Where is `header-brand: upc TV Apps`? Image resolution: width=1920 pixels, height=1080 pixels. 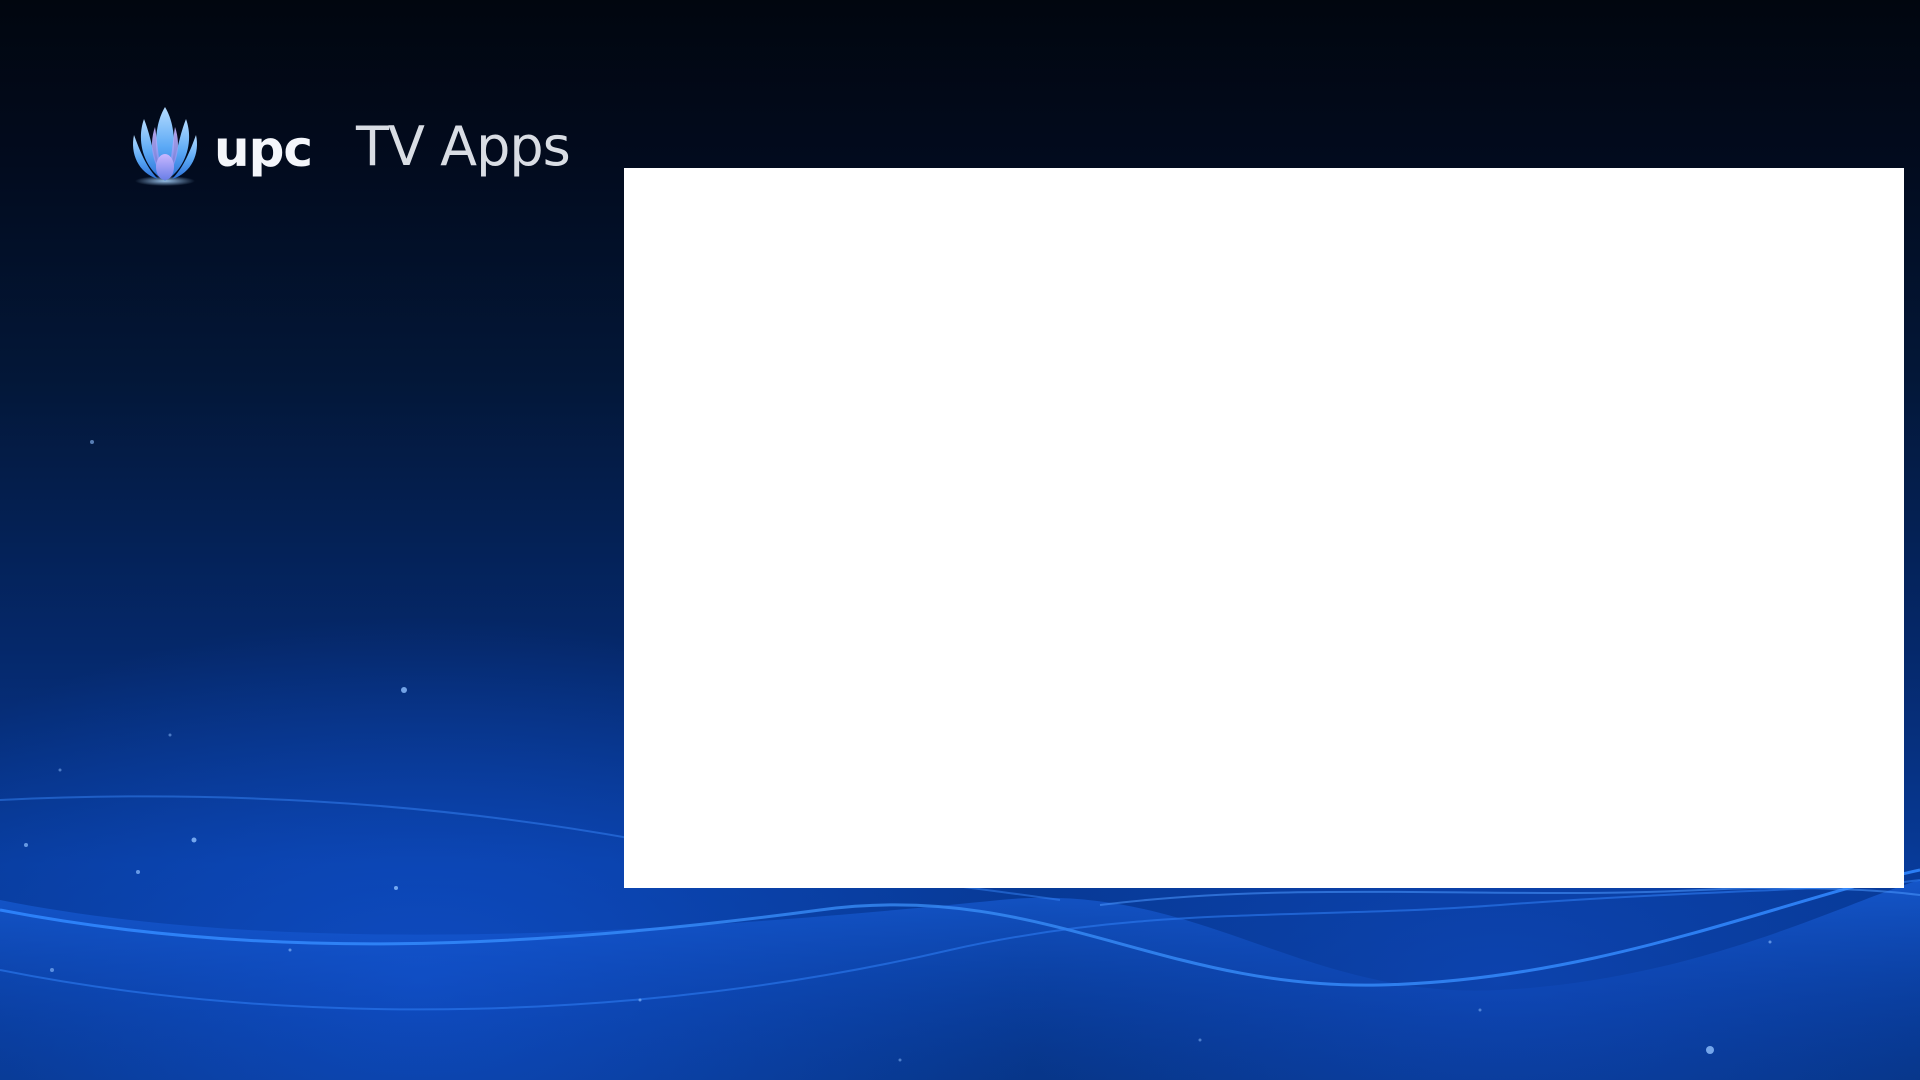
header-brand: upc TV Apps is located at coordinates (349, 146).